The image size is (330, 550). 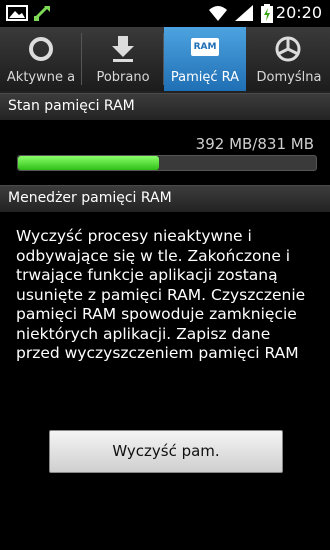 What do you see at coordinates (90, 198) in the screenshot?
I see `section-title: Menedżer pamięci RAM` at bounding box center [90, 198].